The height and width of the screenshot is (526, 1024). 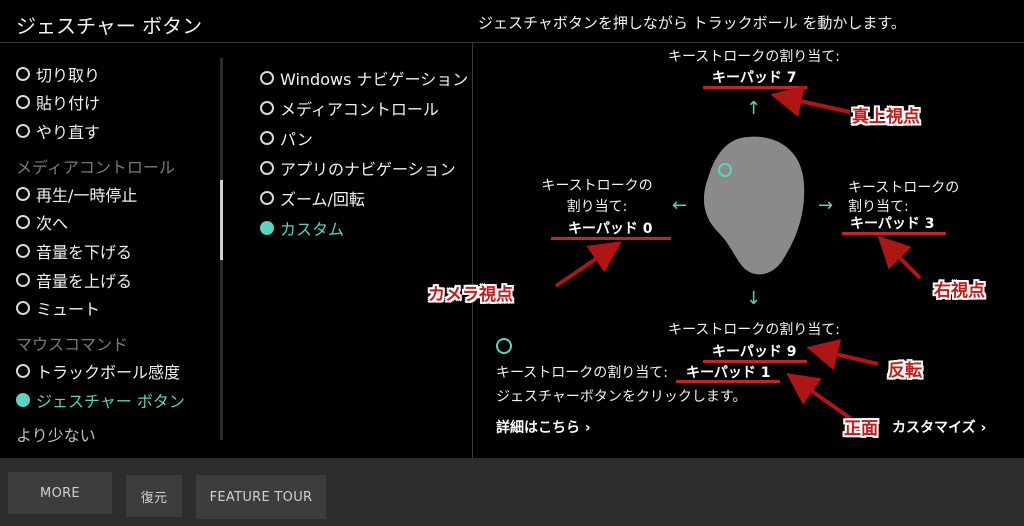 What do you see at coordinates (905, 371) in the screenshot?
I see `callout-flip: 反転` at bounding box center [905, 371].